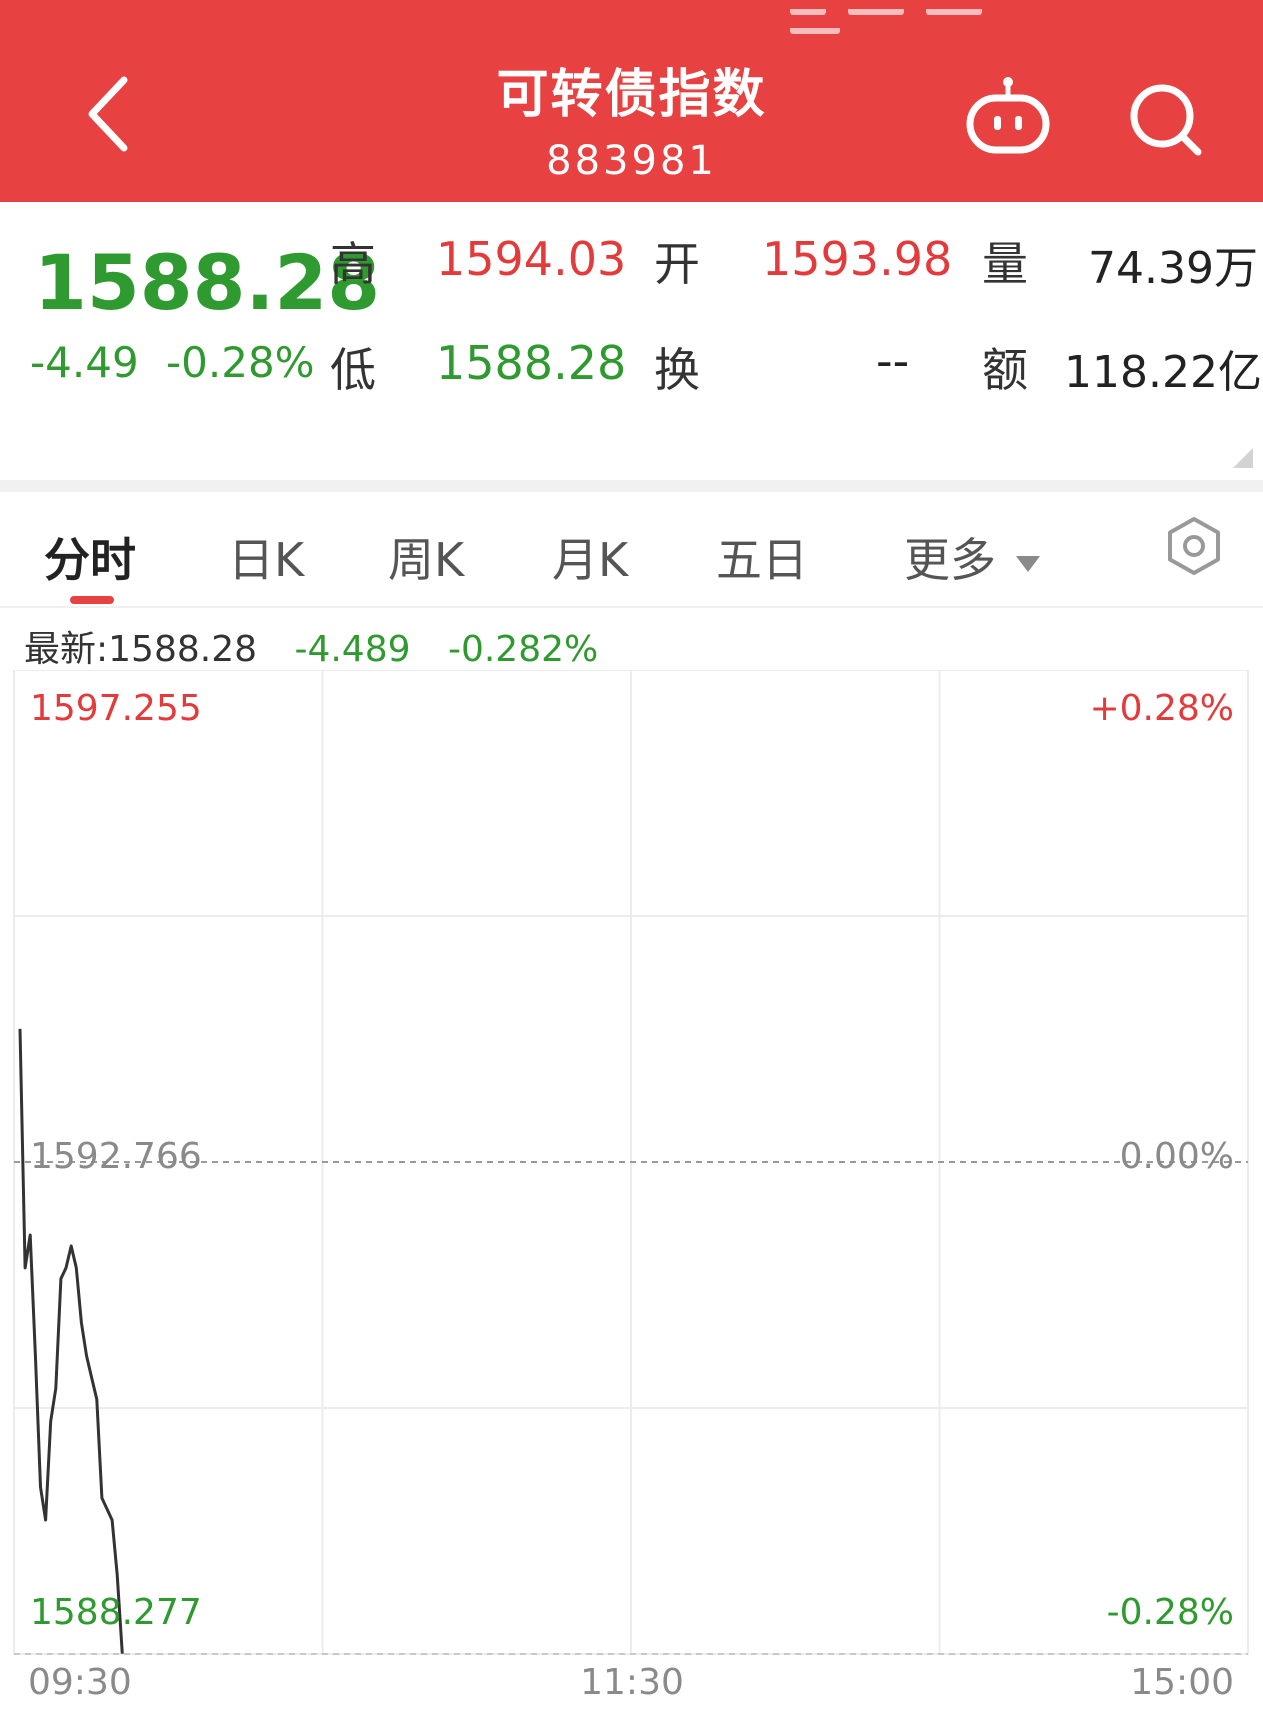  I want to click on x-tick-midday: 11:30, so click(632, 1682).